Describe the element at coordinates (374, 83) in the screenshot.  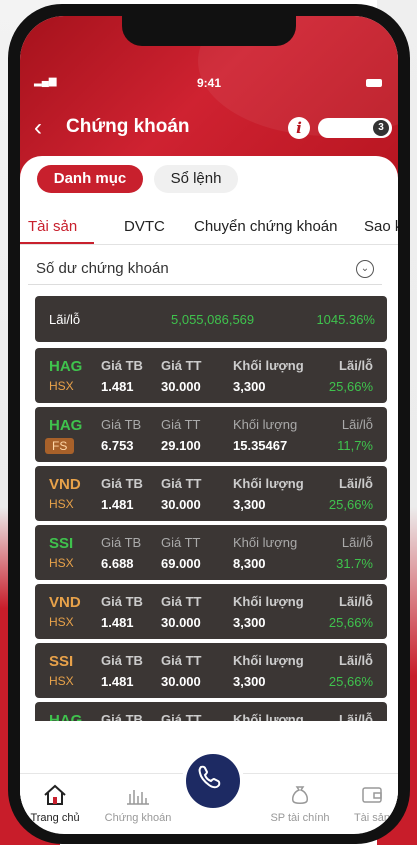
I see `battery-icon` at that location.